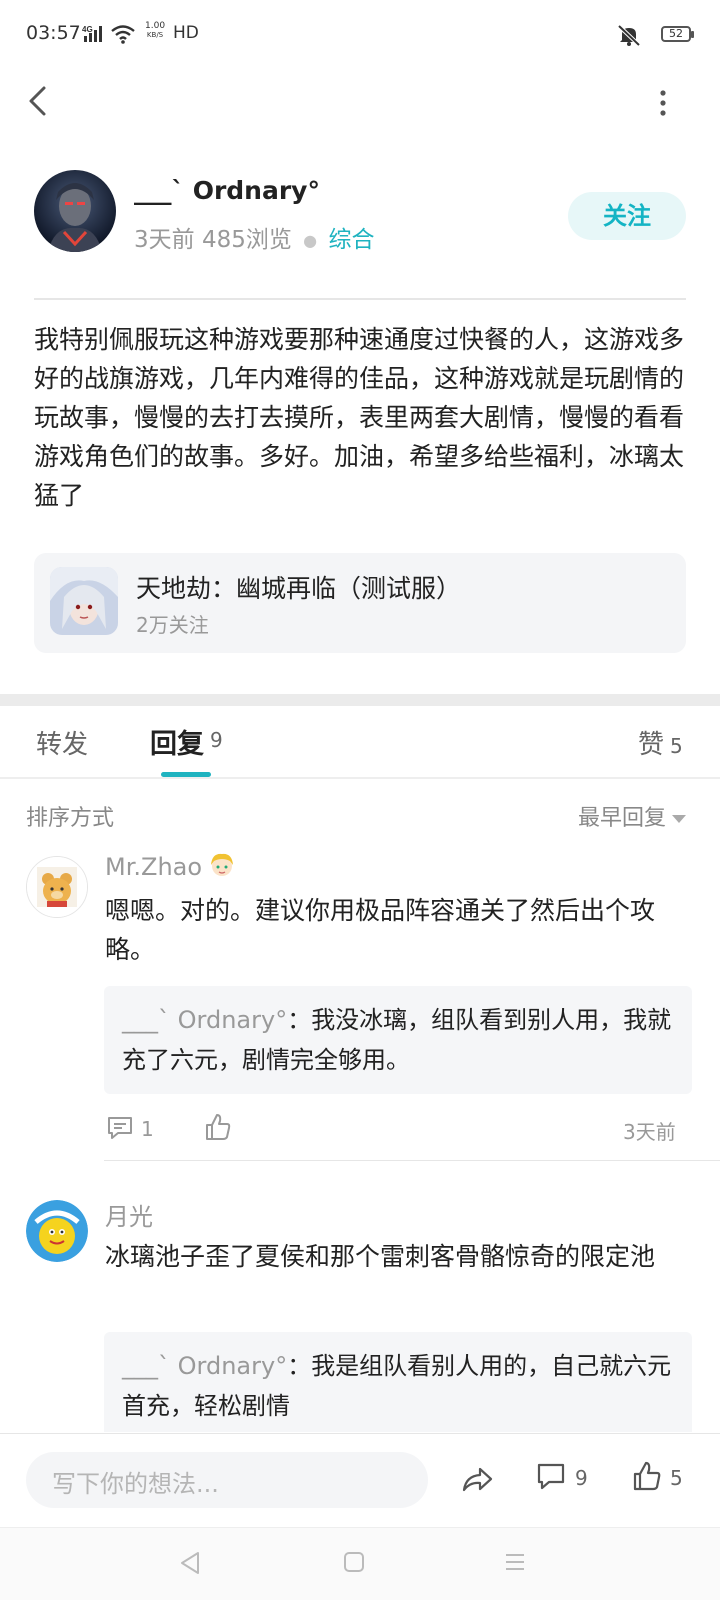  I want to click on section-divider, so click(360, 700).